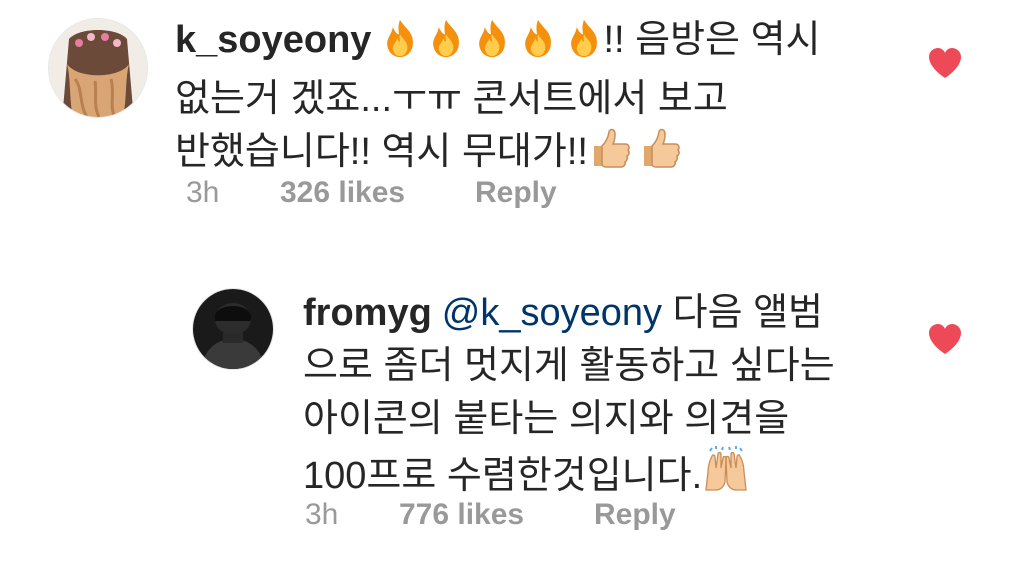 Image resolution: width=1024 pixels, height=565 pixels. Describe the element at coordinates (273, 40) in the screenshot. I see `username: k_soyeony` at that location.